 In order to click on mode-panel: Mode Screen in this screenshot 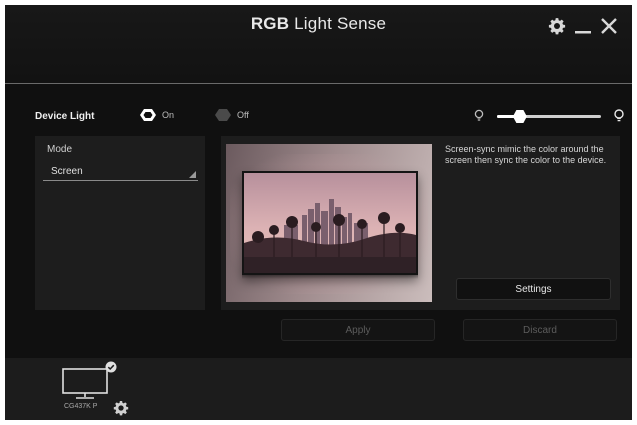, I will do `click(120, 223)`.